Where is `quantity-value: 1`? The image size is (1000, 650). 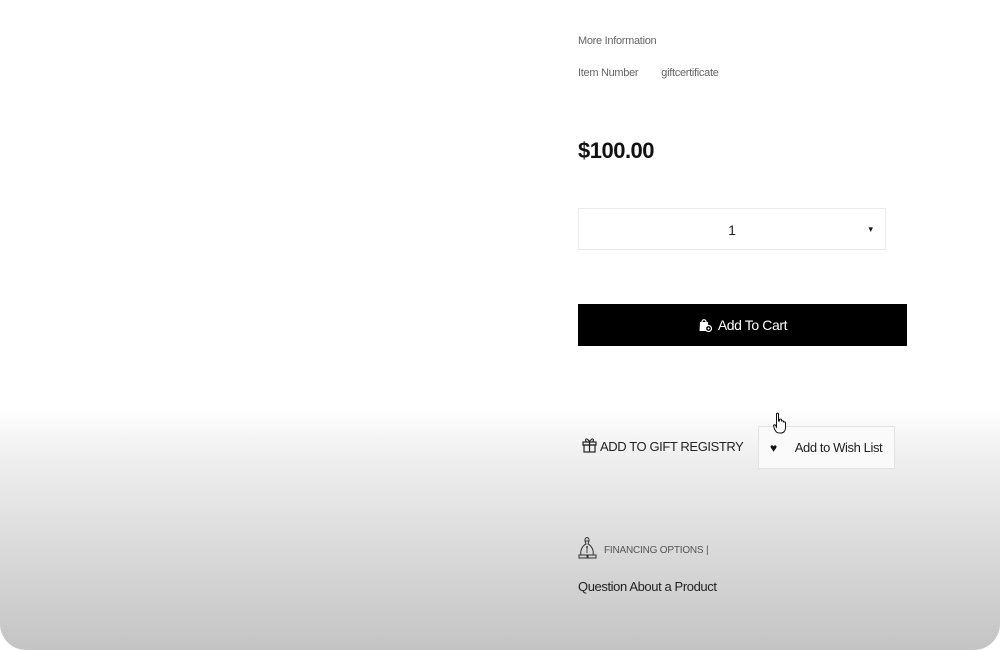
quantity-value: 1 is located at coordinates (732, 230).